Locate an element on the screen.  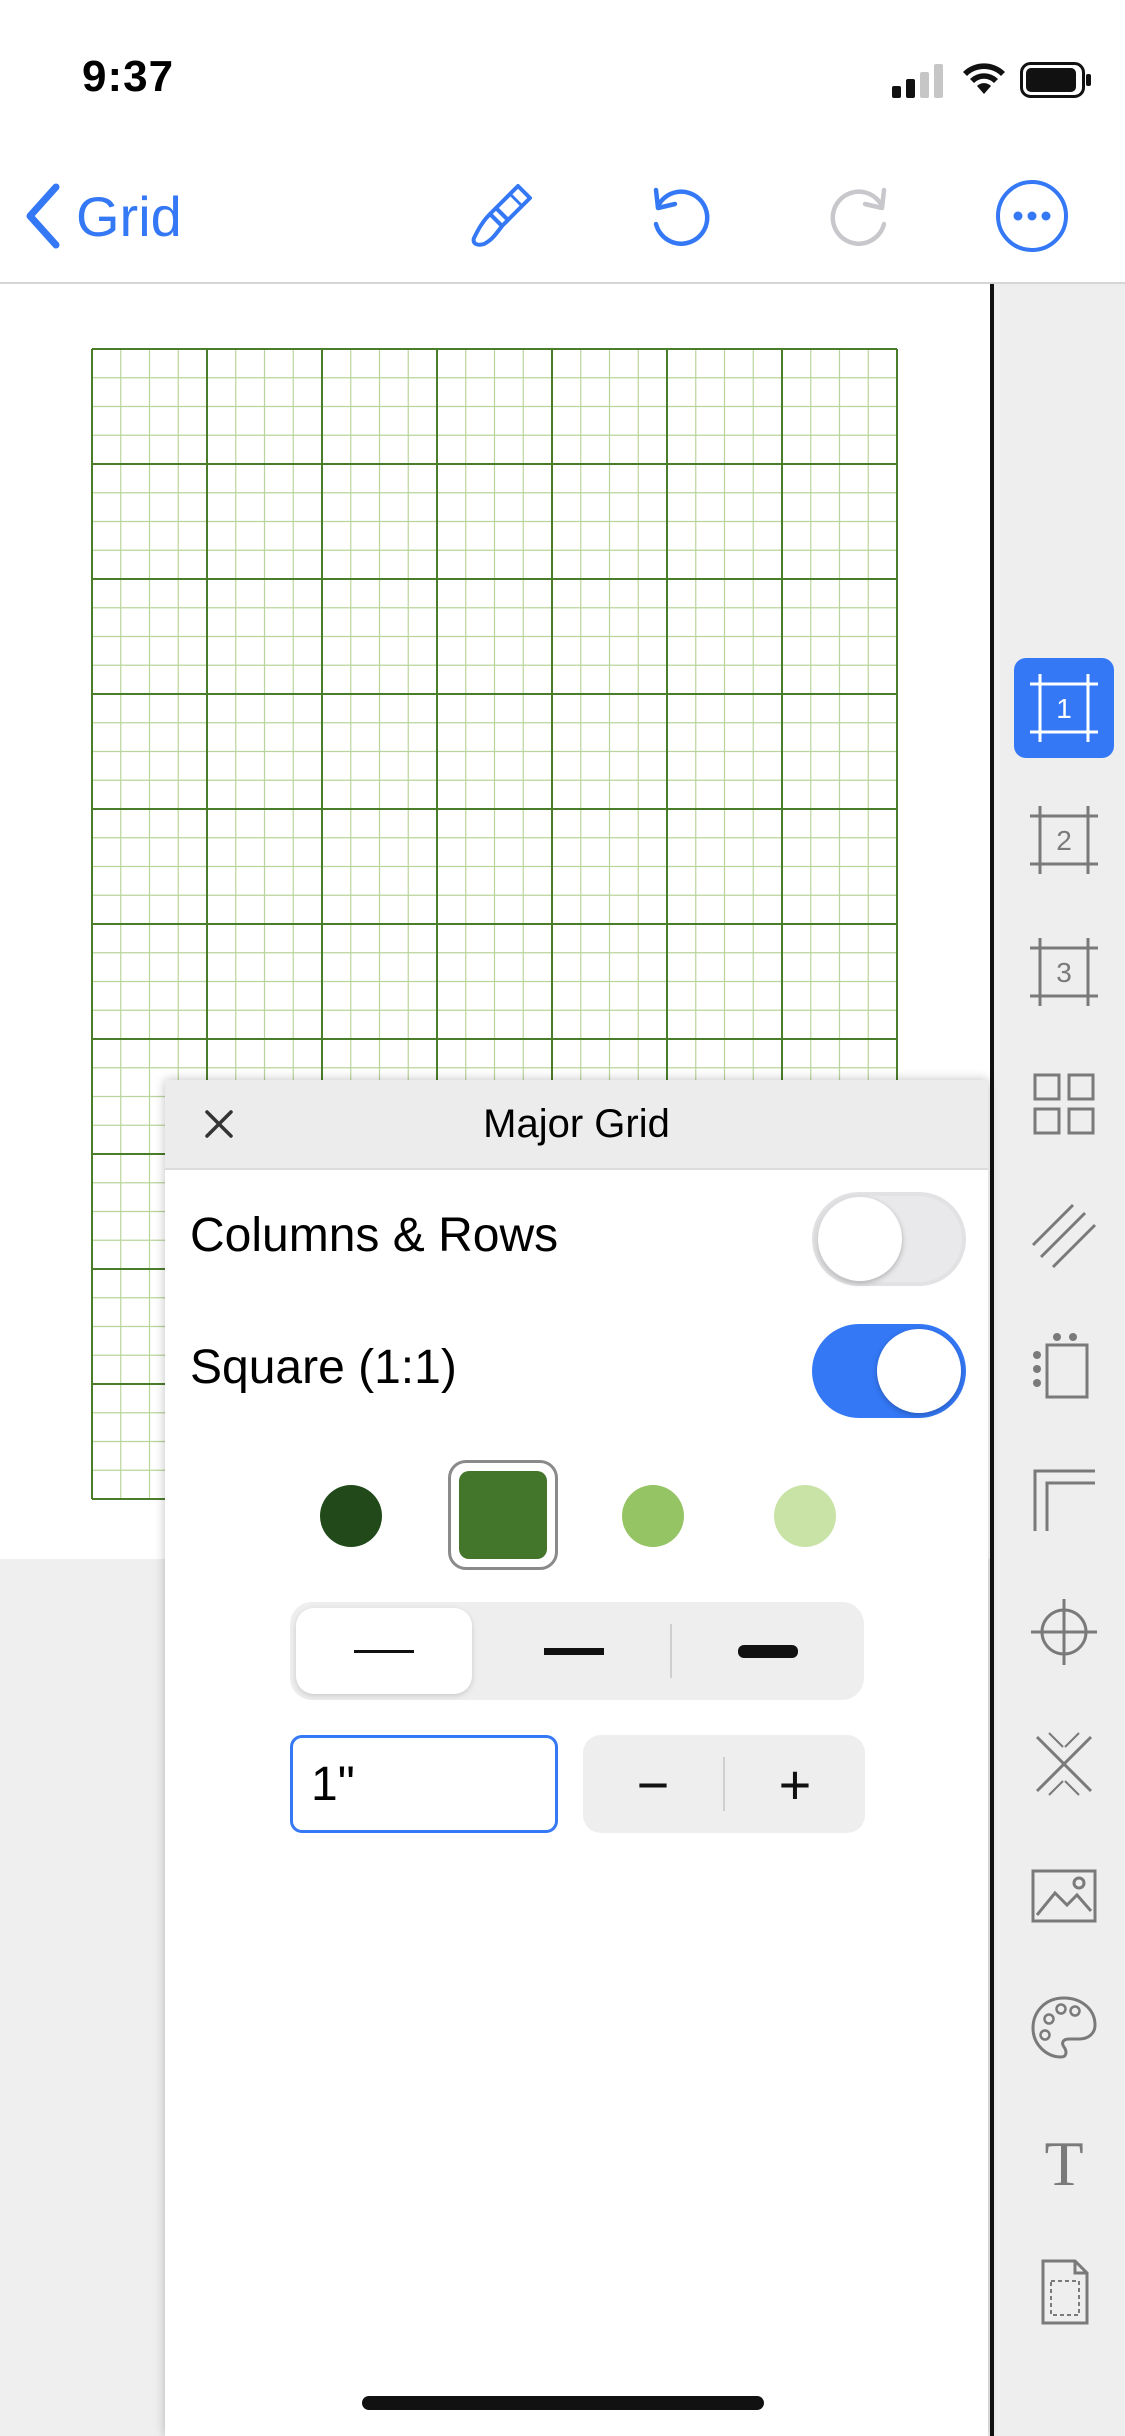
close-icon is located at coordinates (219, 1124).